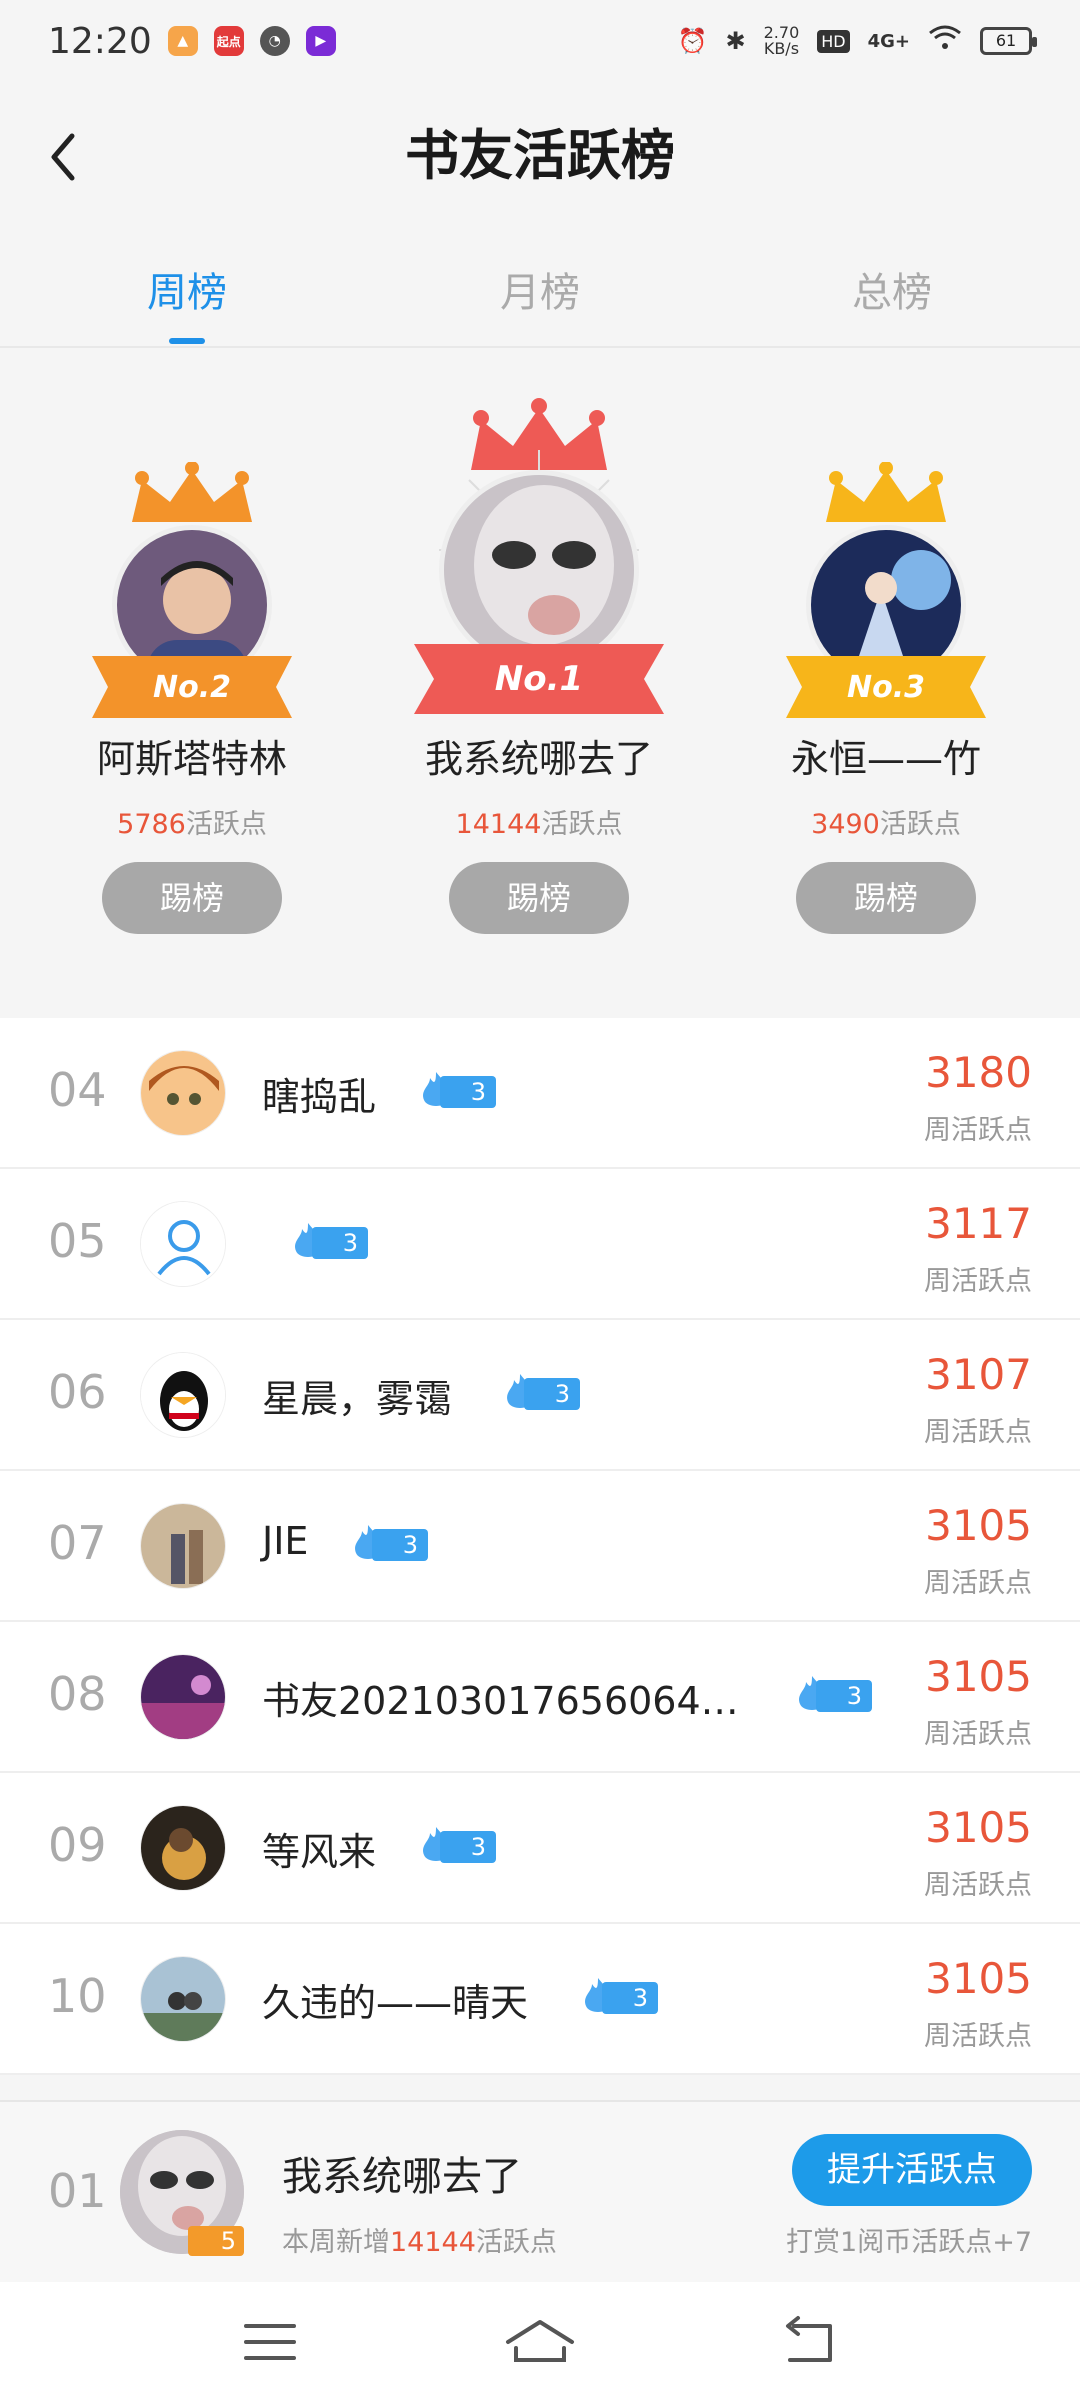 The width and height of the screenshot is (1080, 2408). Describe the element at coordinates (319, 1852) in the screenshot. I see `user-name: 等风来` at that location.